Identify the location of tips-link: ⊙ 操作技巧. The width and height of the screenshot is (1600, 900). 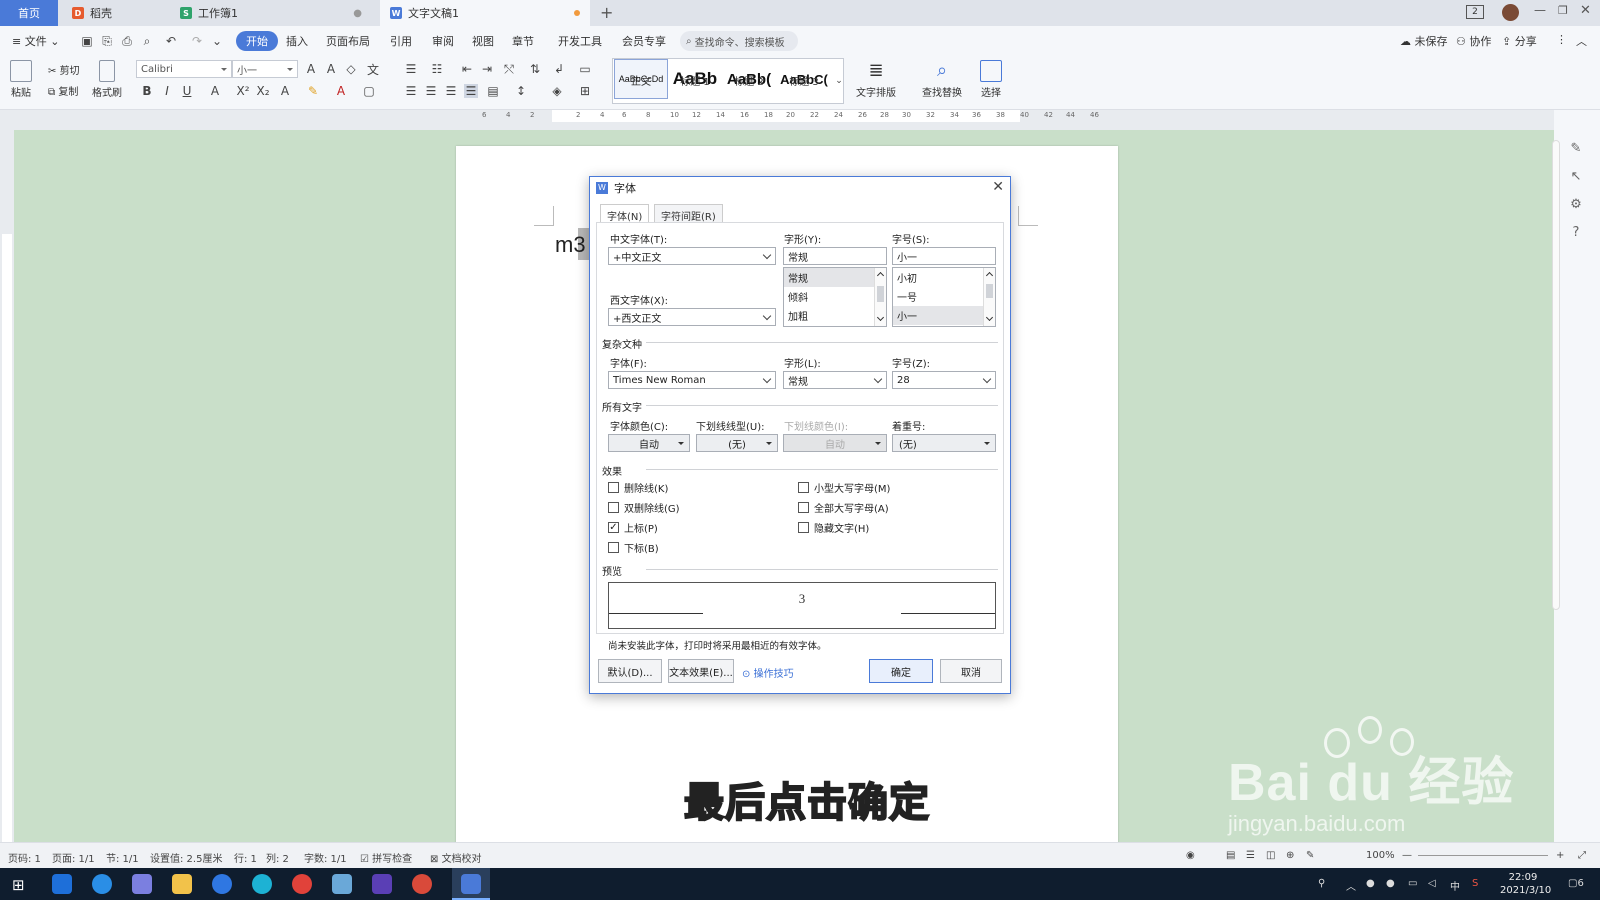
(768, 672).